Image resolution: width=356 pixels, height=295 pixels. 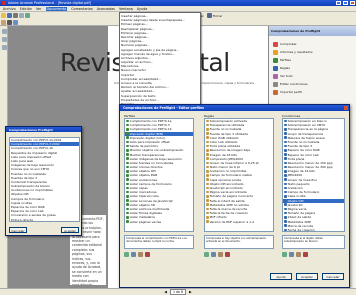 I want to click on menu-ventana: Ventana, so click(x=126, y=9).